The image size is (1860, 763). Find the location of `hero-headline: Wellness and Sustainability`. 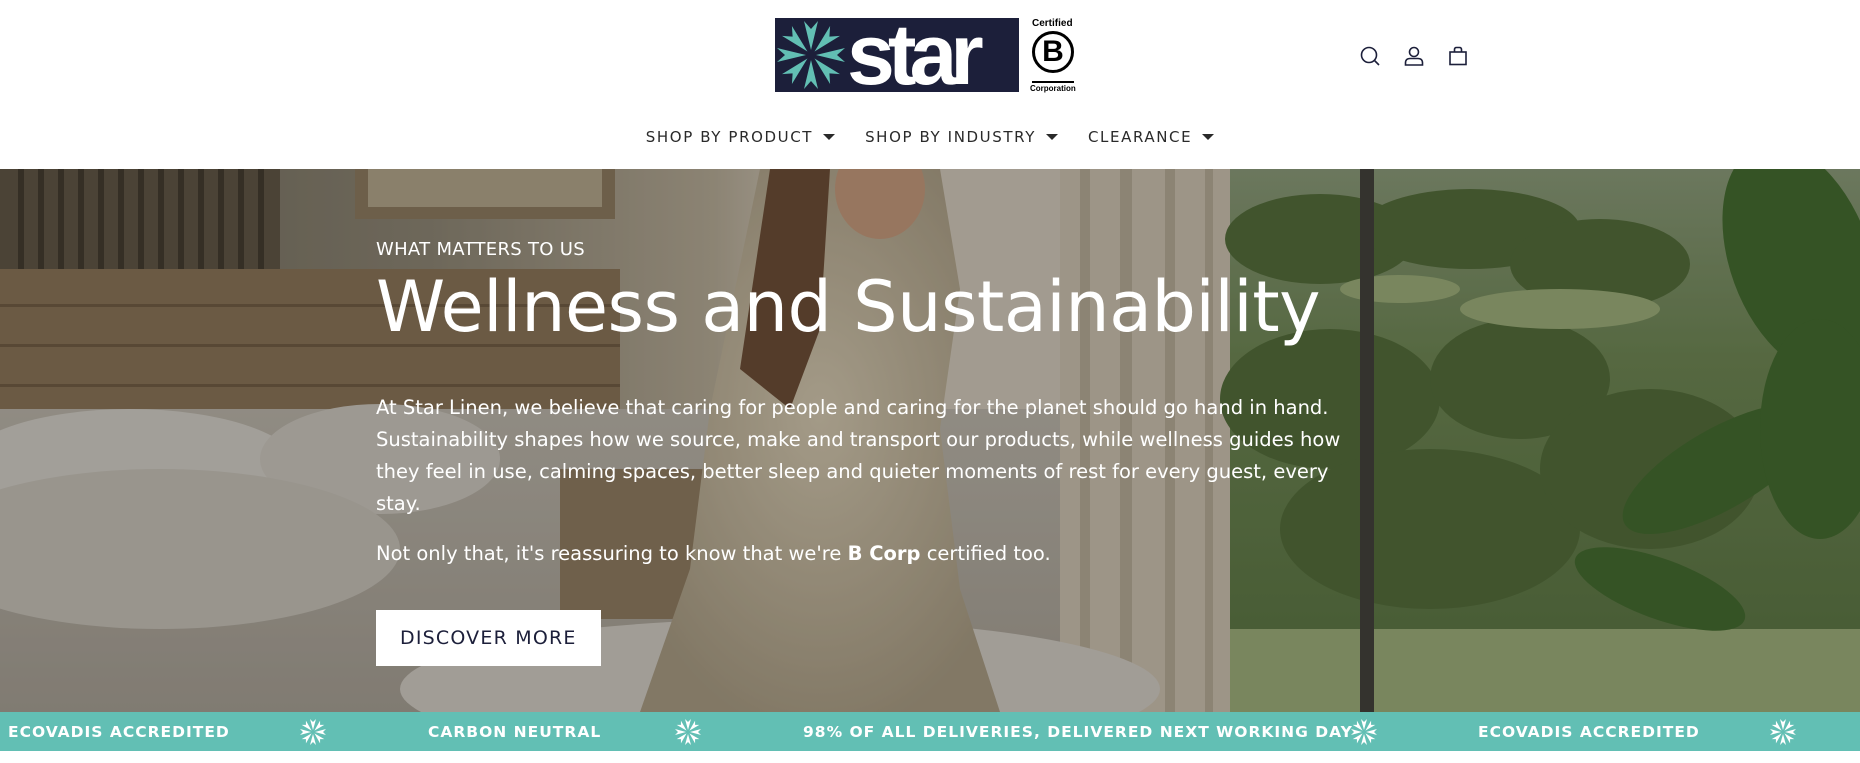

hero-headline: Wellness and Sustainability is located at coordinates (848, 307).